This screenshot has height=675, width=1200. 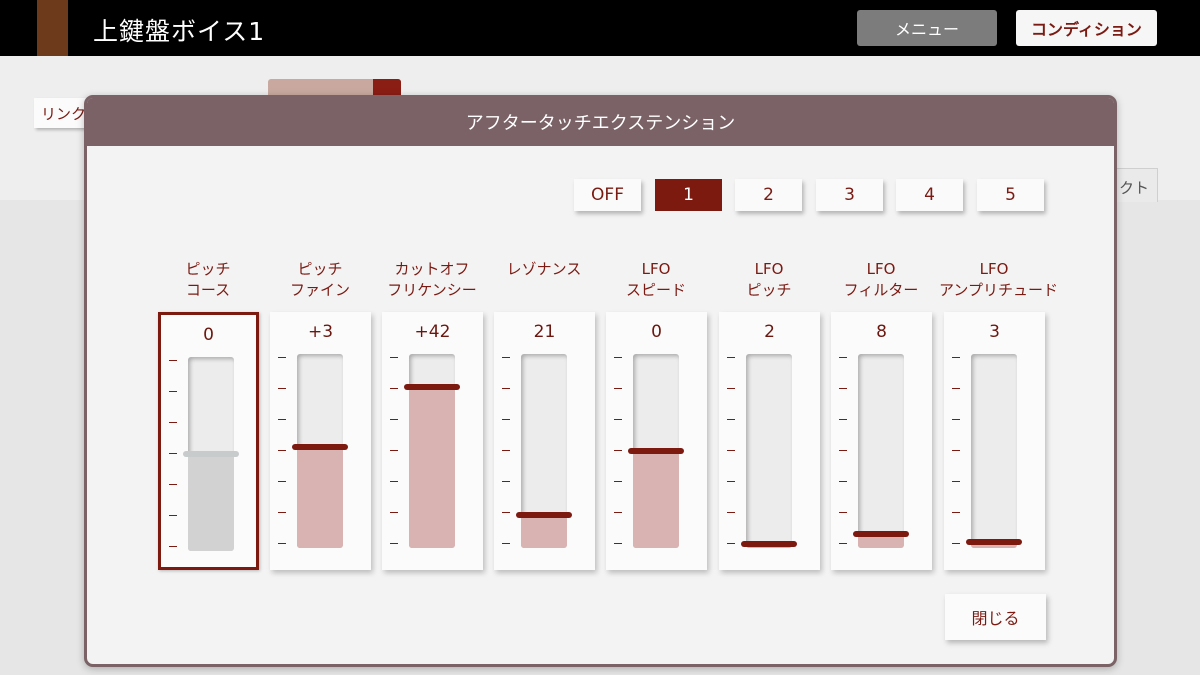 I want to click on param-slider: 8, so click(x=881, y=441).